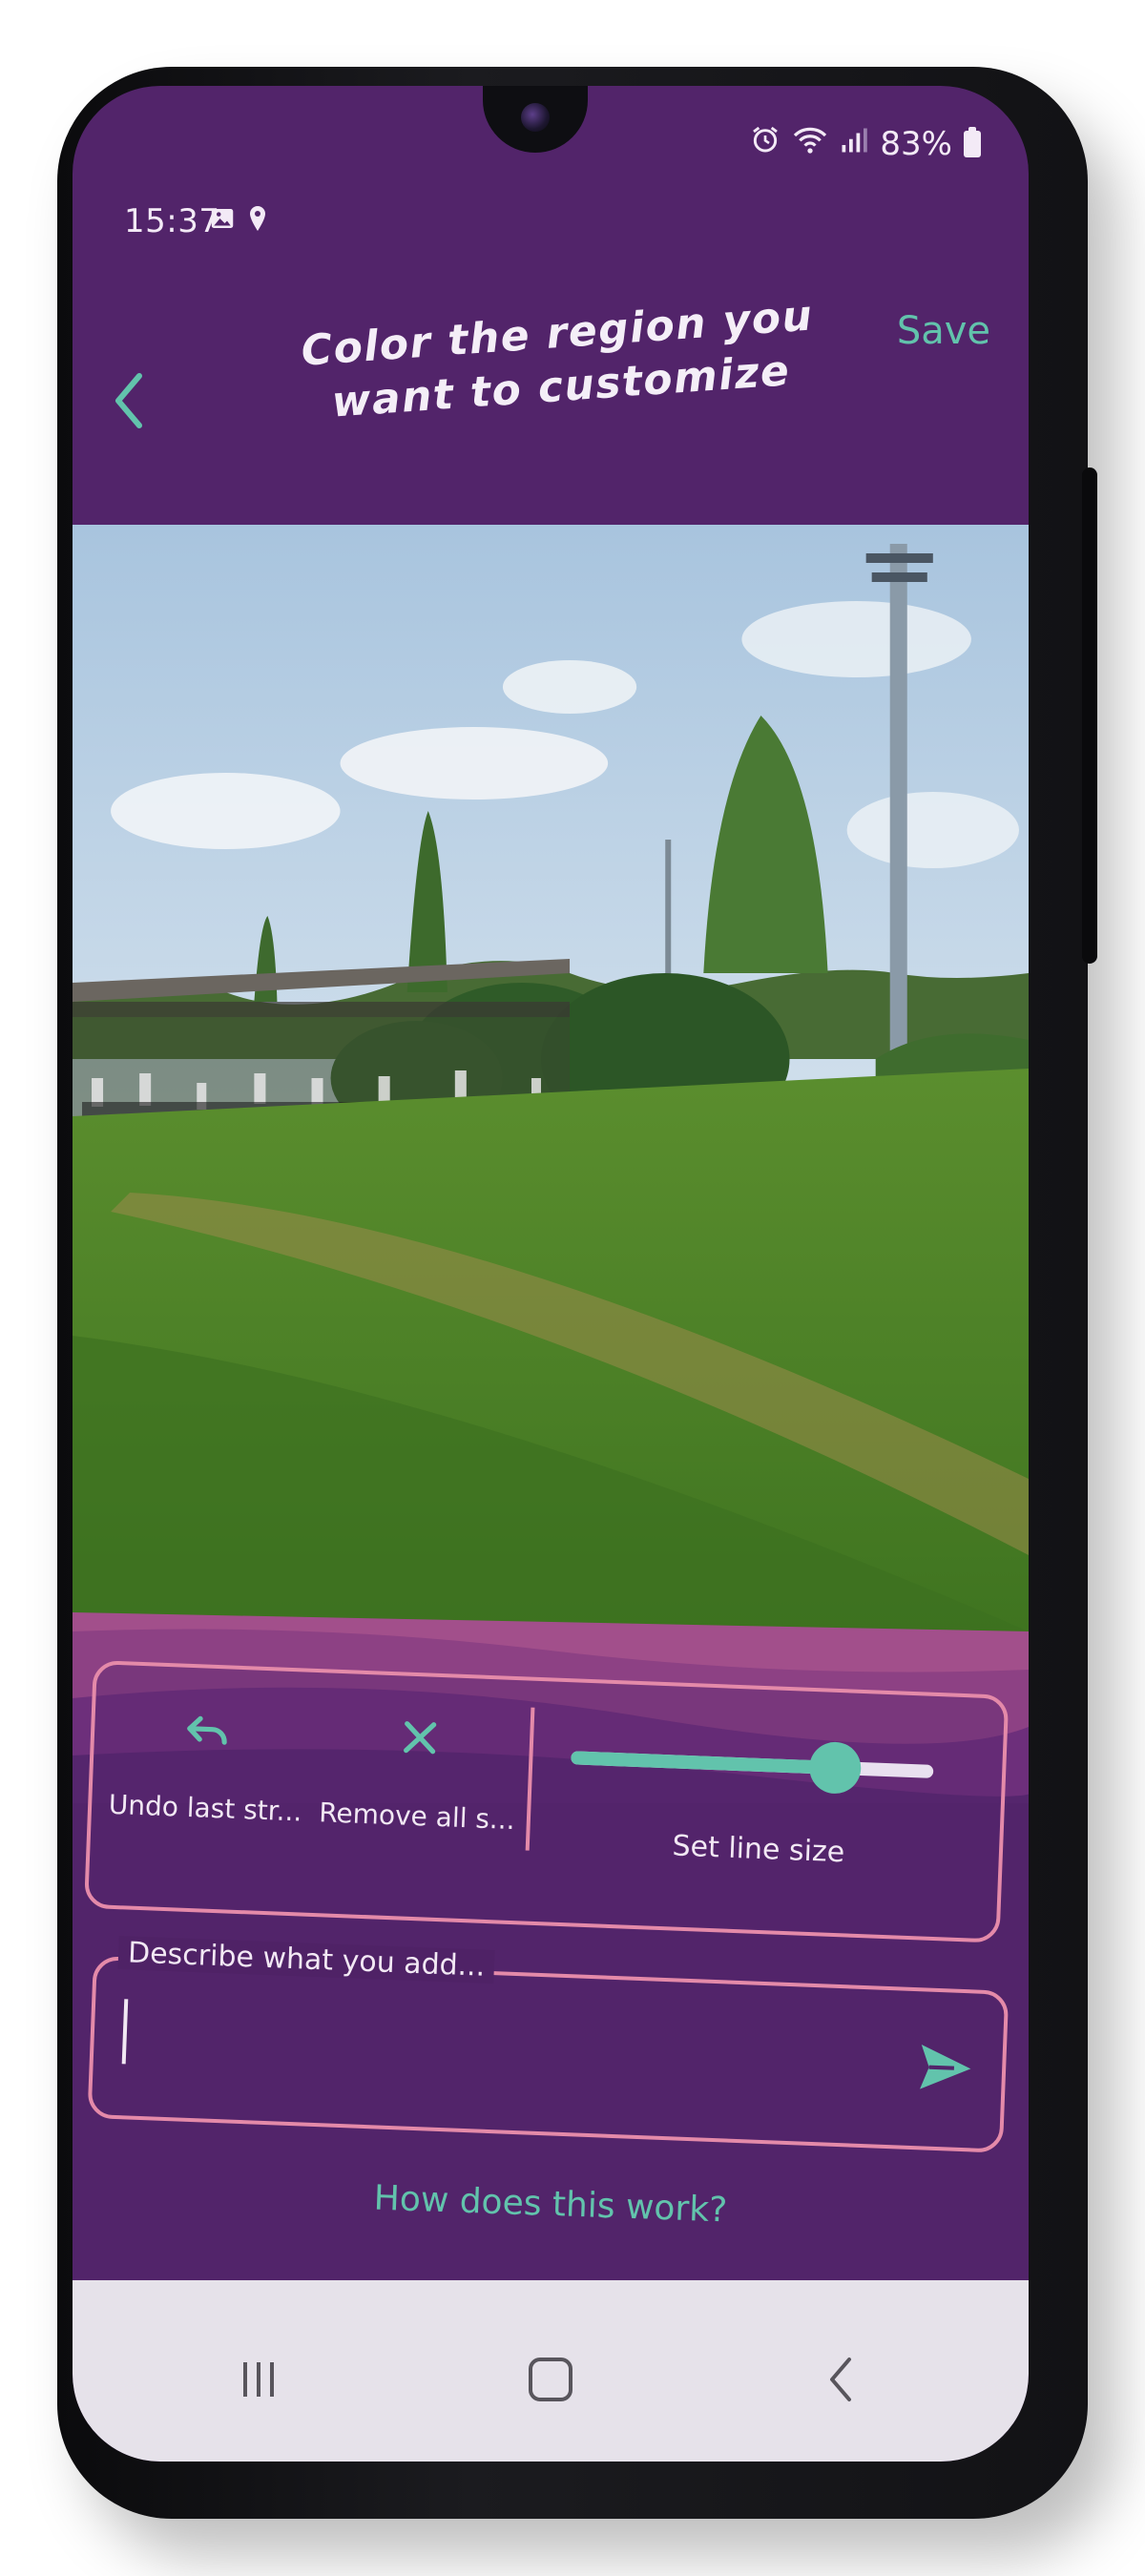 This screenshot has width=1145, height=2576. Describe the element at coordinates (257, 222) in the screenshot. I see `location-pin-icon` at that location.